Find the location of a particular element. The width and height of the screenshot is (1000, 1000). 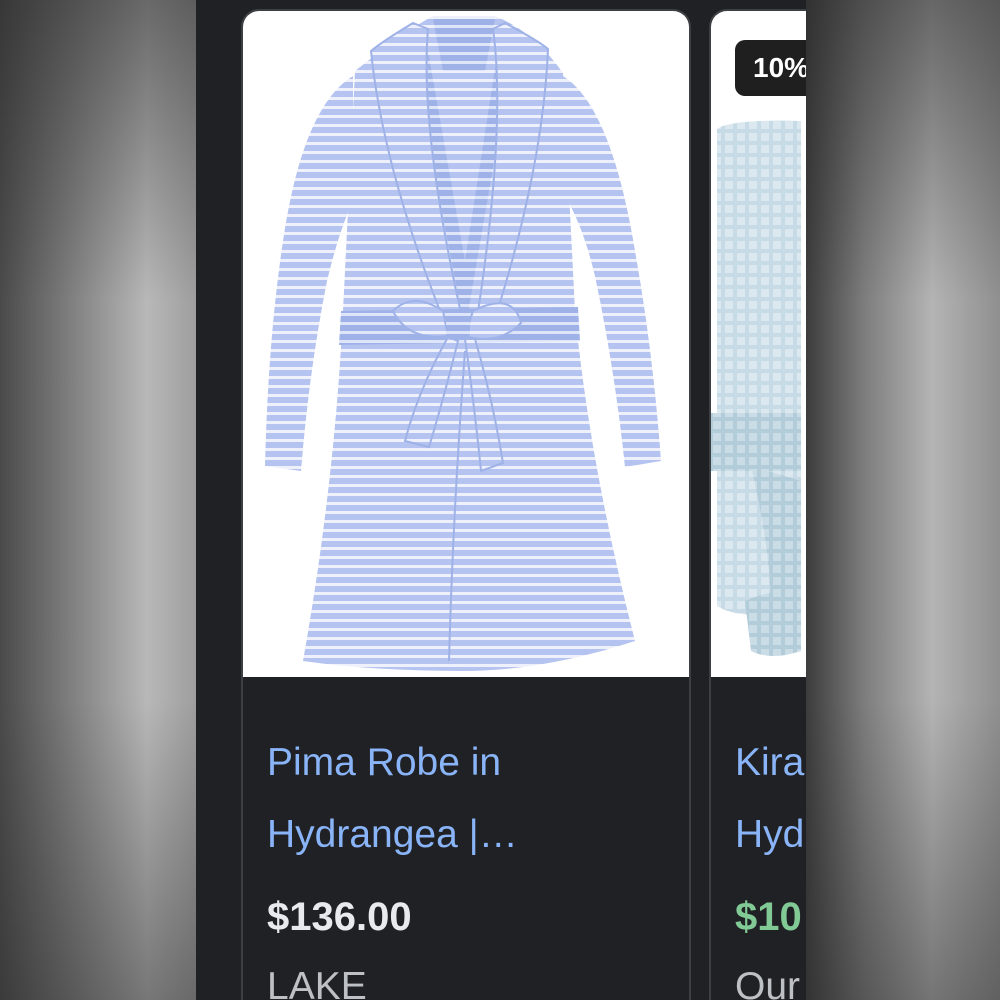

discount-badge: 10% is located at coordinates (770, 68).